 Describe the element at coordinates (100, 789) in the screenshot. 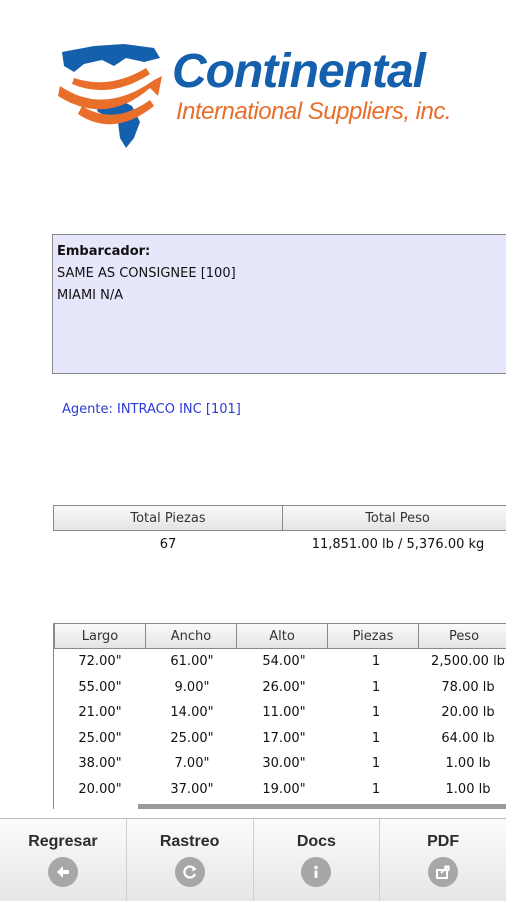

I see `cell-largo: 20.00"` at that location.